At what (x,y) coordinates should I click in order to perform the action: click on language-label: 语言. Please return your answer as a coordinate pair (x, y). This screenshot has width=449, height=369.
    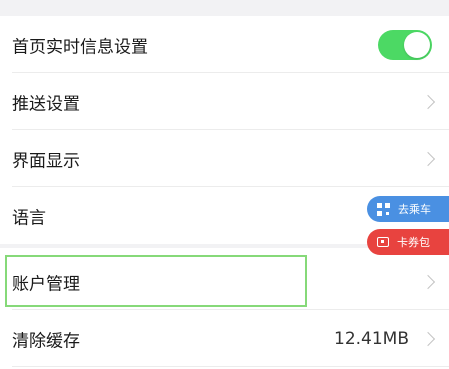
    Looking at the image, I should click on (29, 218).